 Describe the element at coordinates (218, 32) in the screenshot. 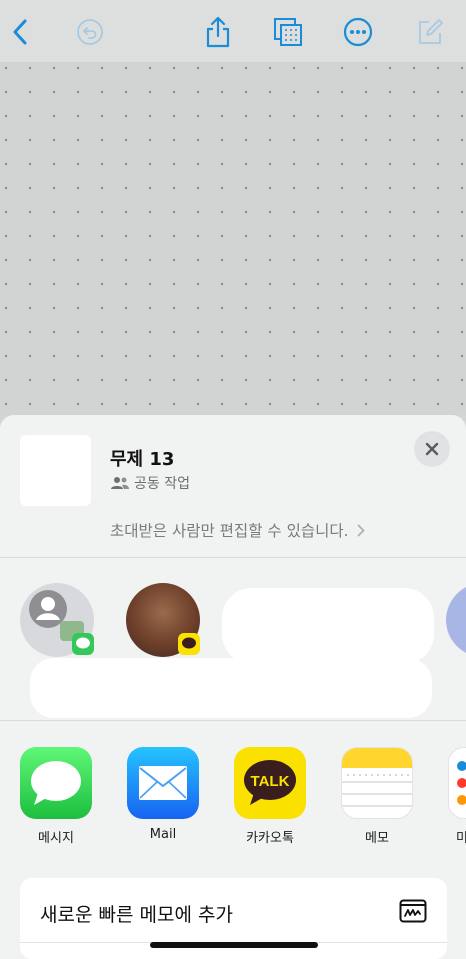

I see `share-icon` at that location.